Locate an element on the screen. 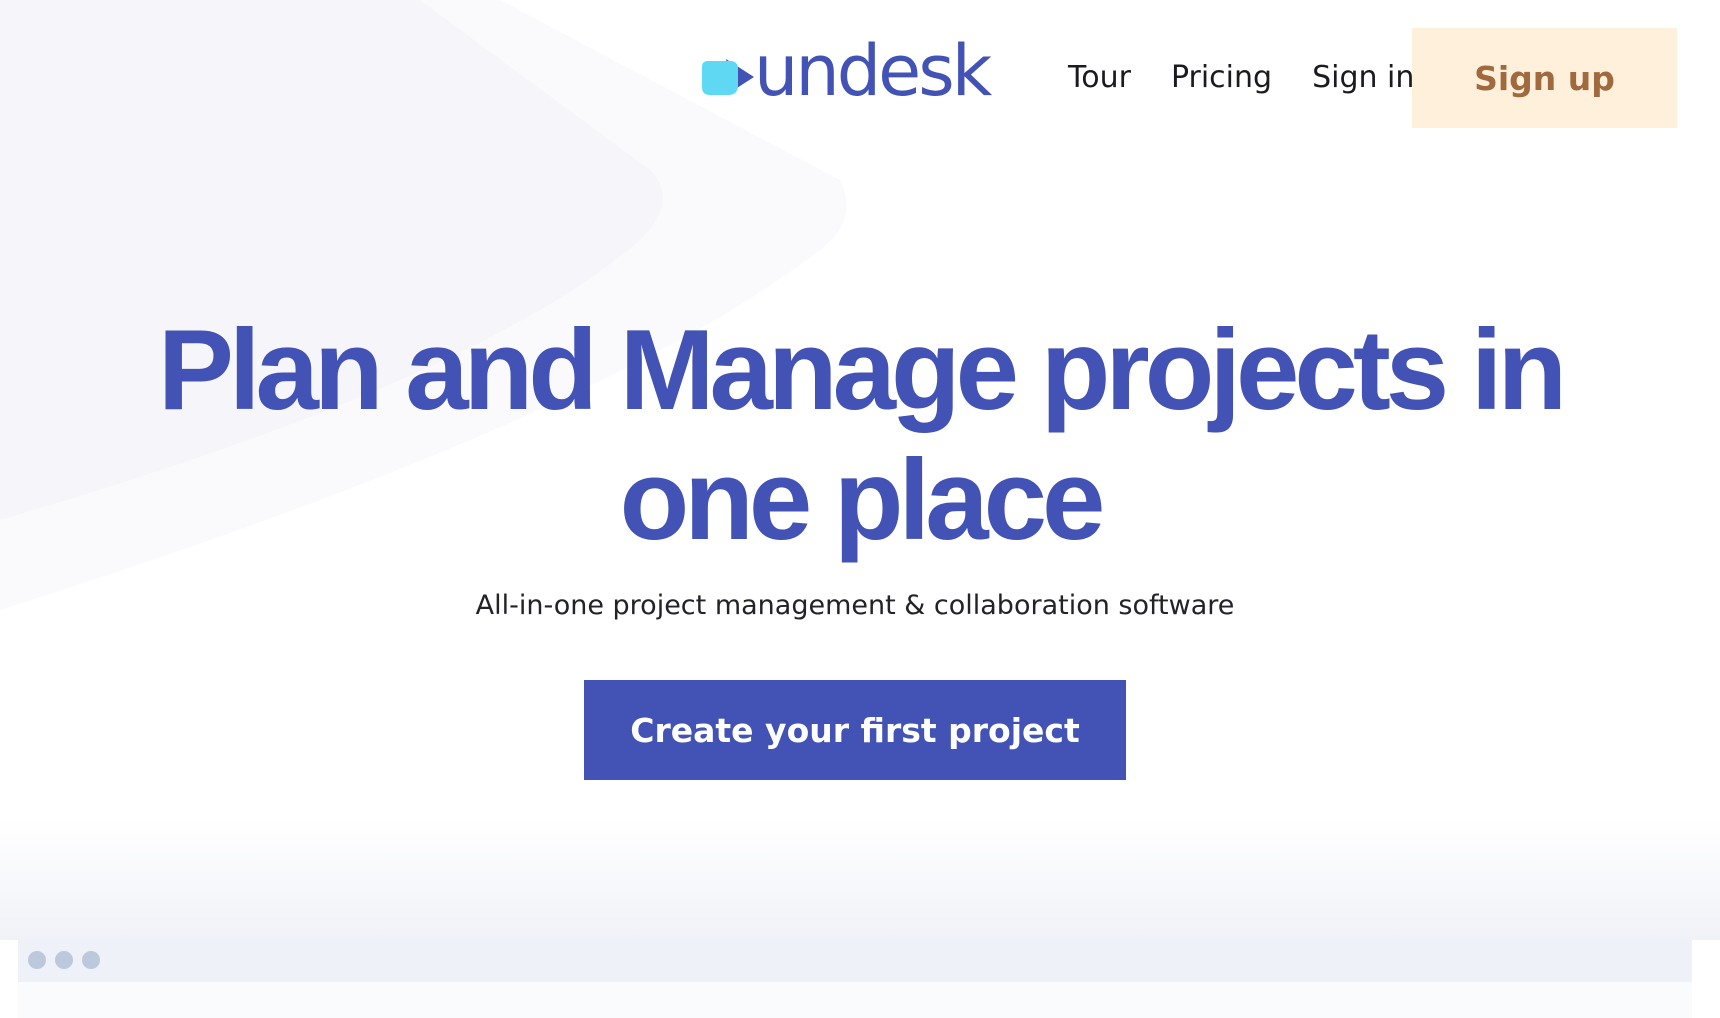  nav-link-pricing: Pricing is located at coordinates (1221, 78).